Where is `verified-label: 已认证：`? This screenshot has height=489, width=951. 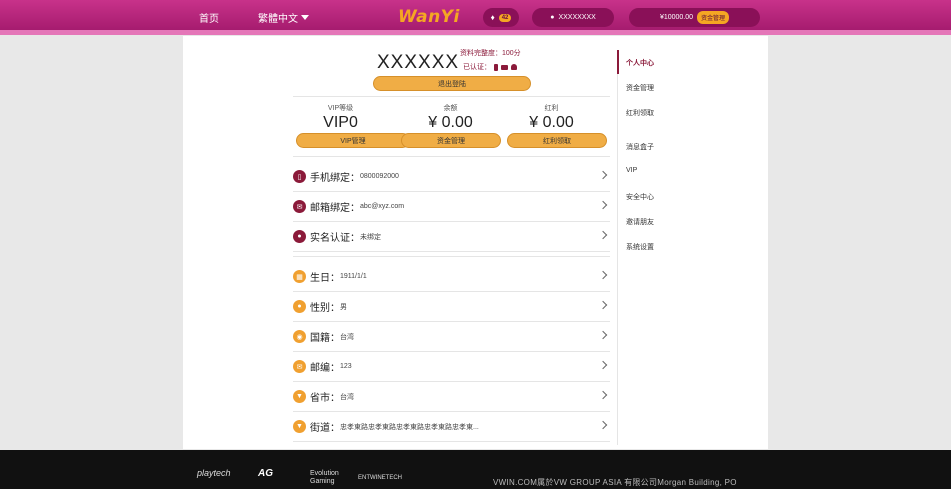 verified-label: 已认证： is located at coordinates (477, 67).